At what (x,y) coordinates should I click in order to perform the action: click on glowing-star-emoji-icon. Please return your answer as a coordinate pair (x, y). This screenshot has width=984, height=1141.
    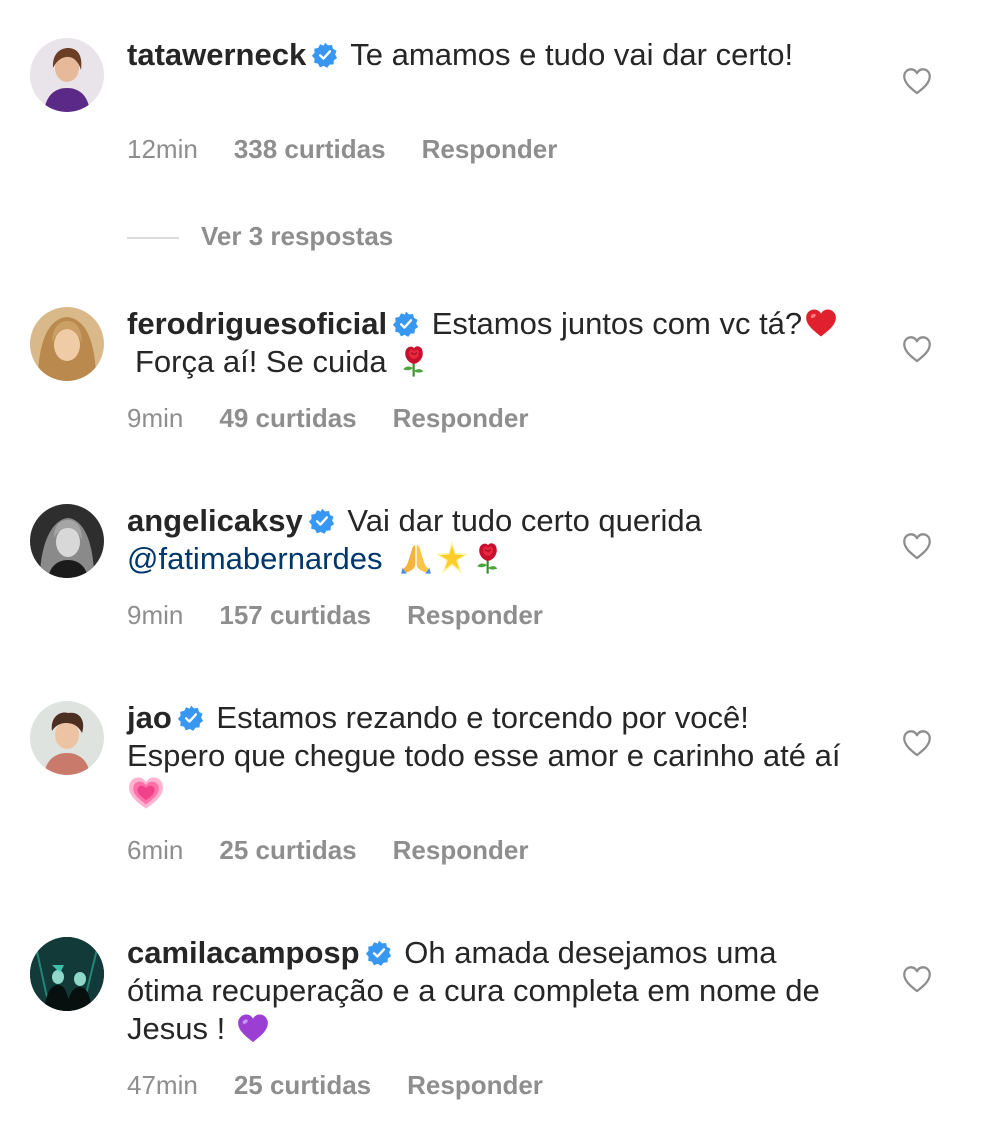
    Looking at the image, I should click on (452, 558).